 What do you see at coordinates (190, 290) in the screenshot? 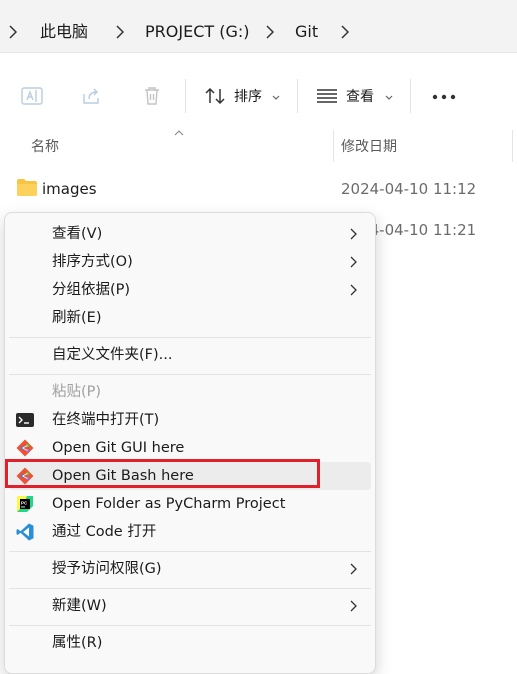
I see `menu-item-group-by: 分组依据(P)` at bounding box center [190, 290].